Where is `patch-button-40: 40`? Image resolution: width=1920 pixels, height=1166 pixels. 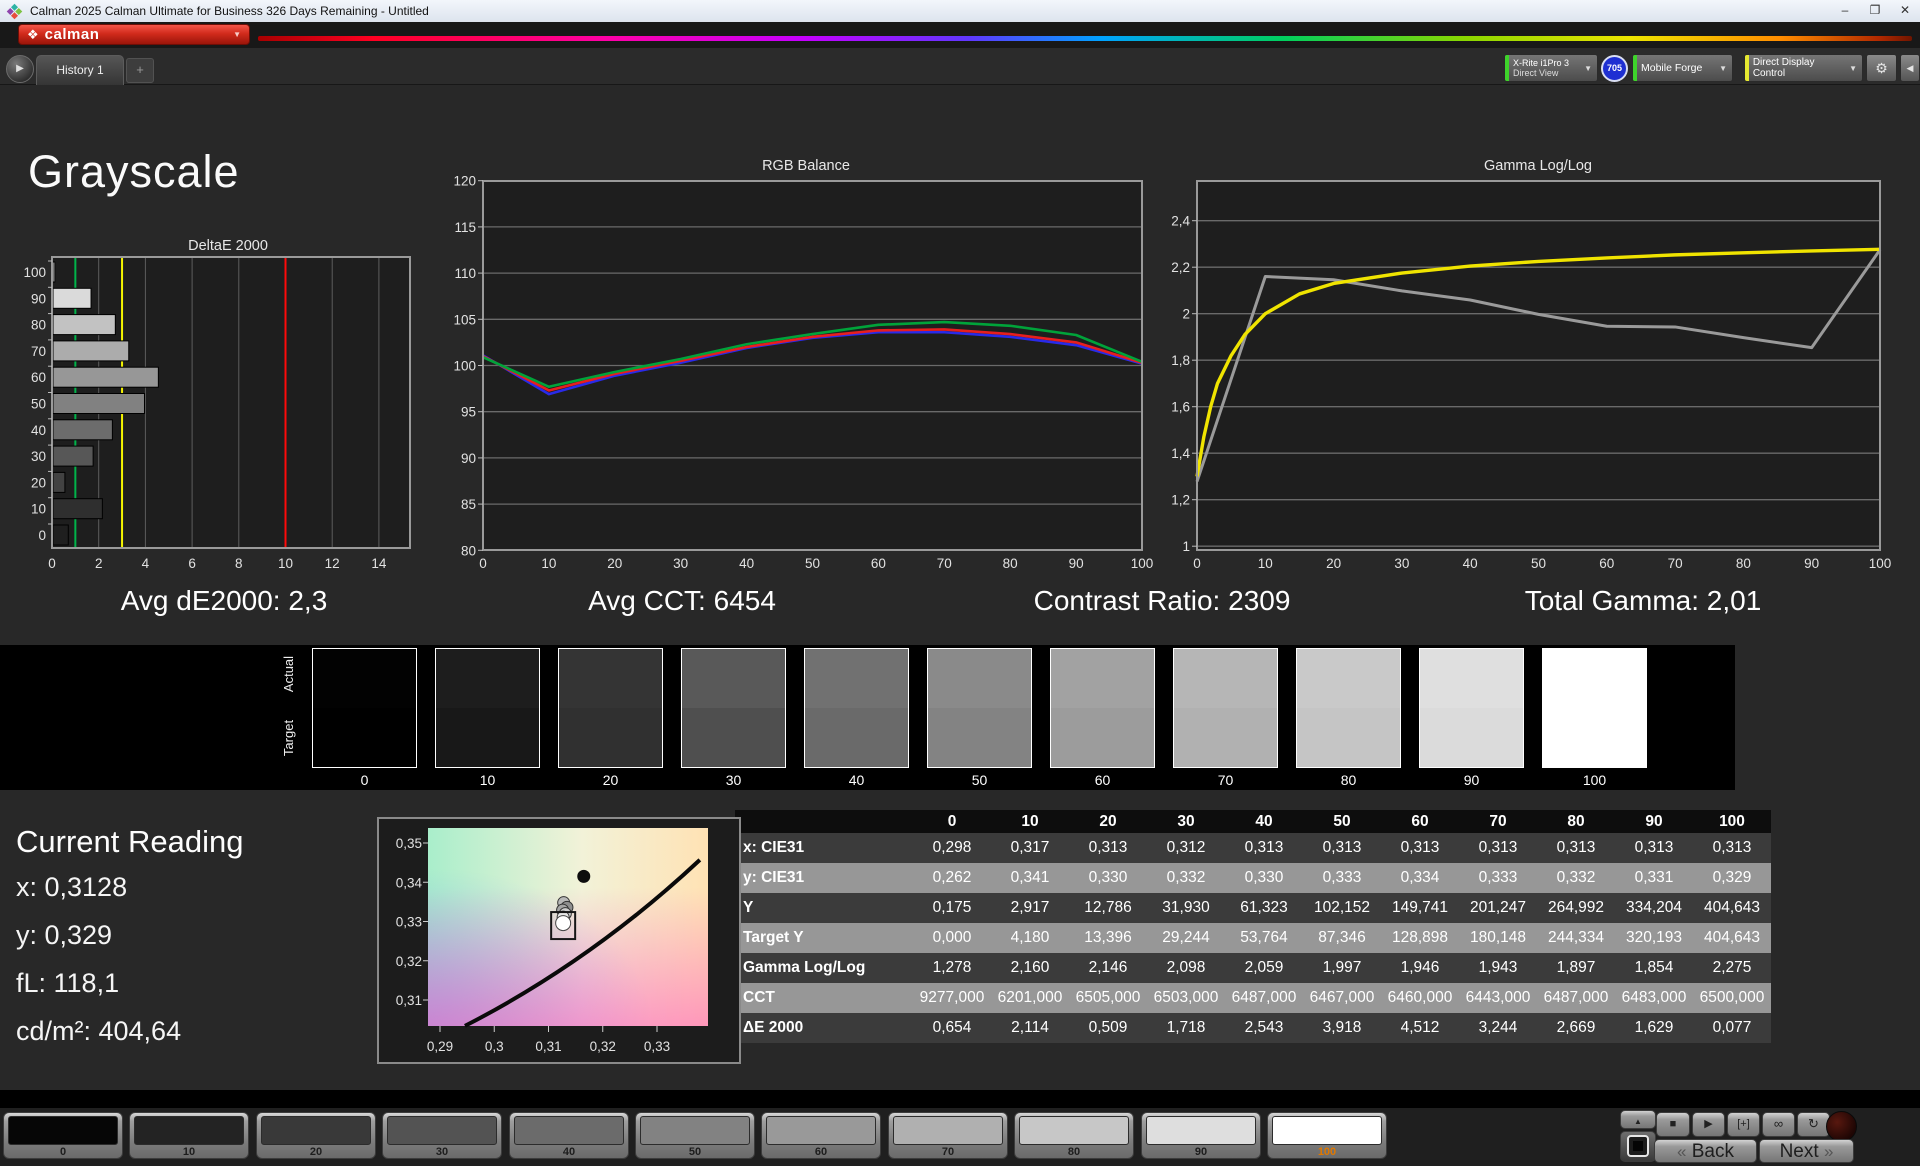 patch-button-40: 40 is located at coordinates (569, 1135).